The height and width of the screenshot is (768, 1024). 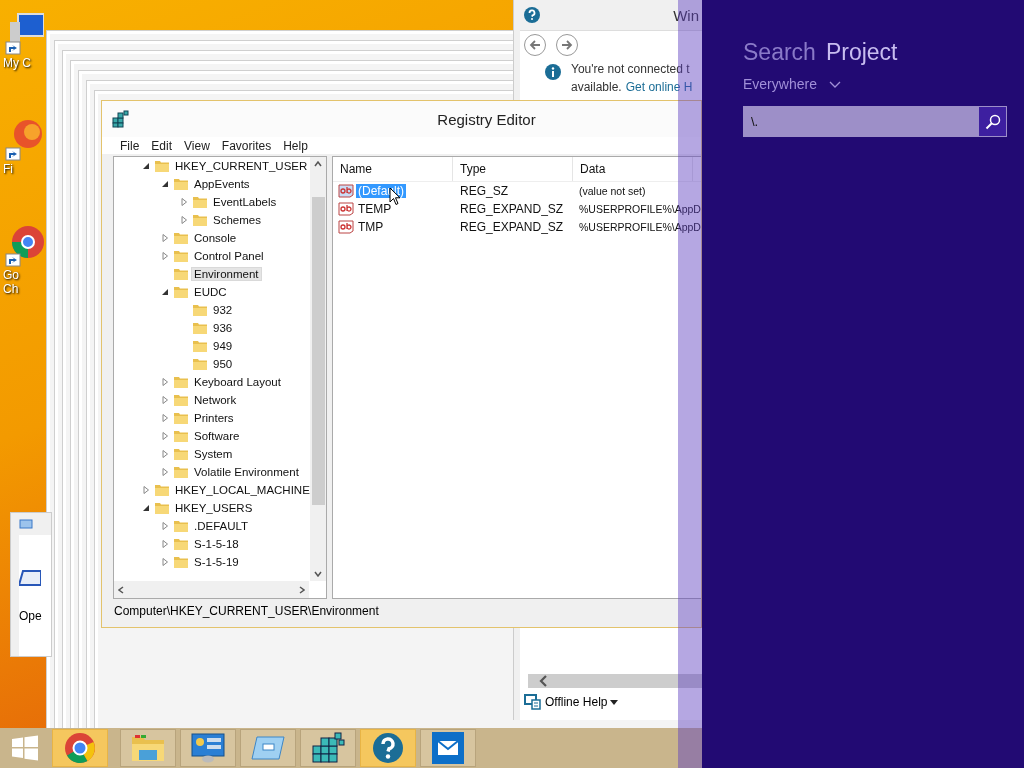 I want to click on tree-item: Printers, so click(x=214, y=418).